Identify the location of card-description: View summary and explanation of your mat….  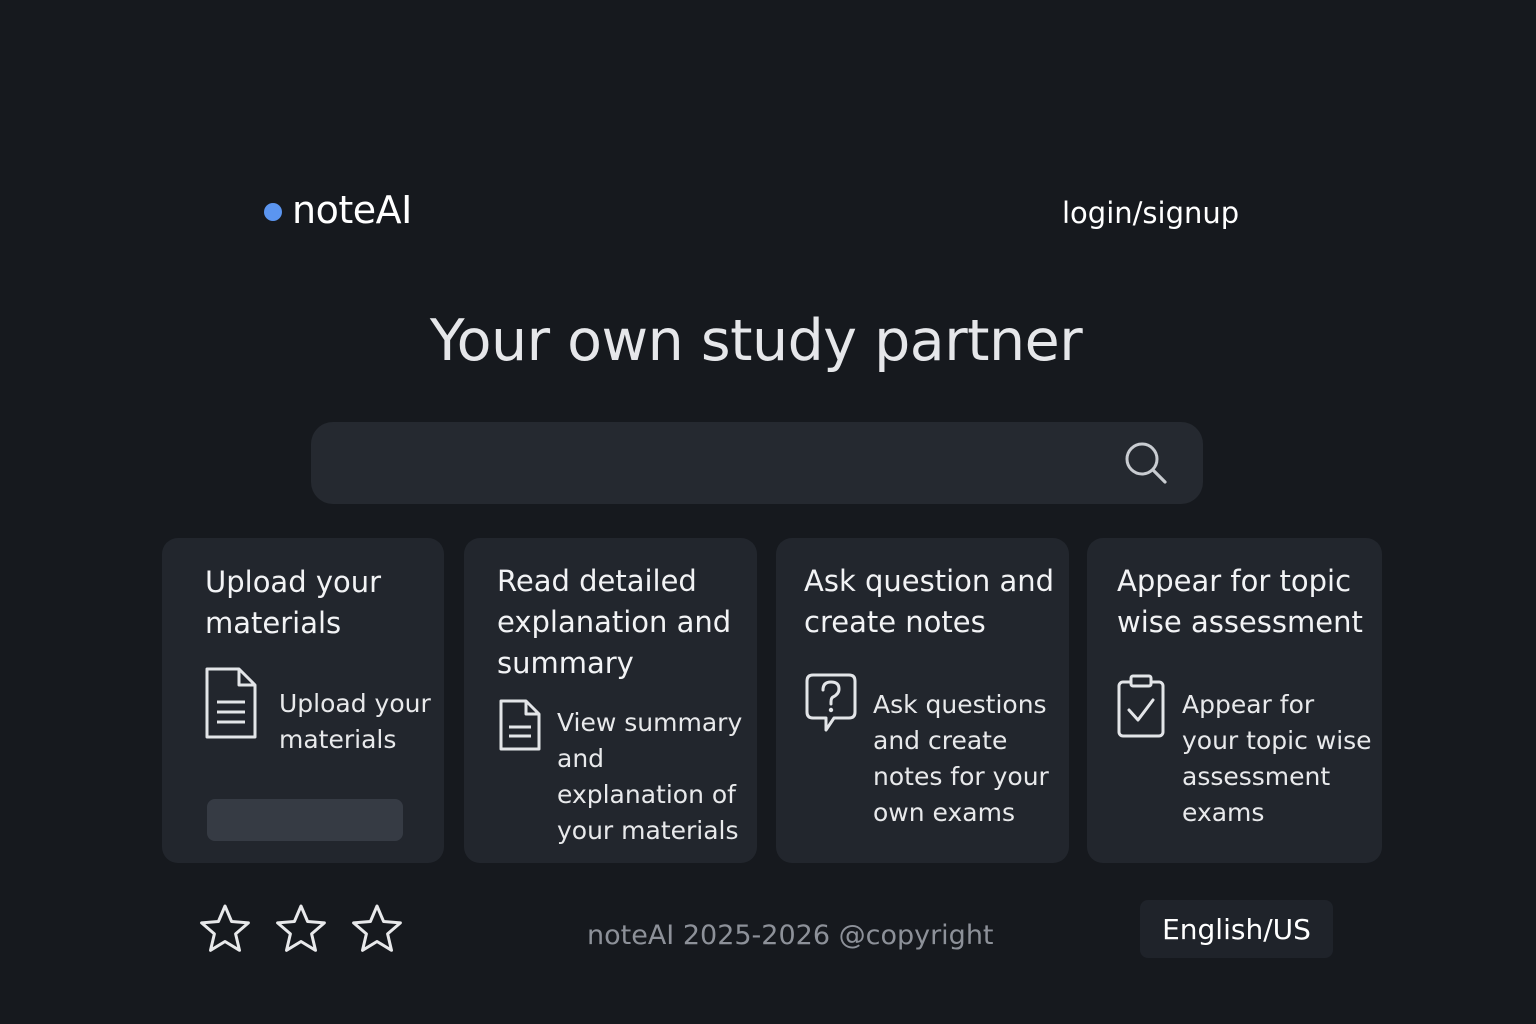
(650, 776).